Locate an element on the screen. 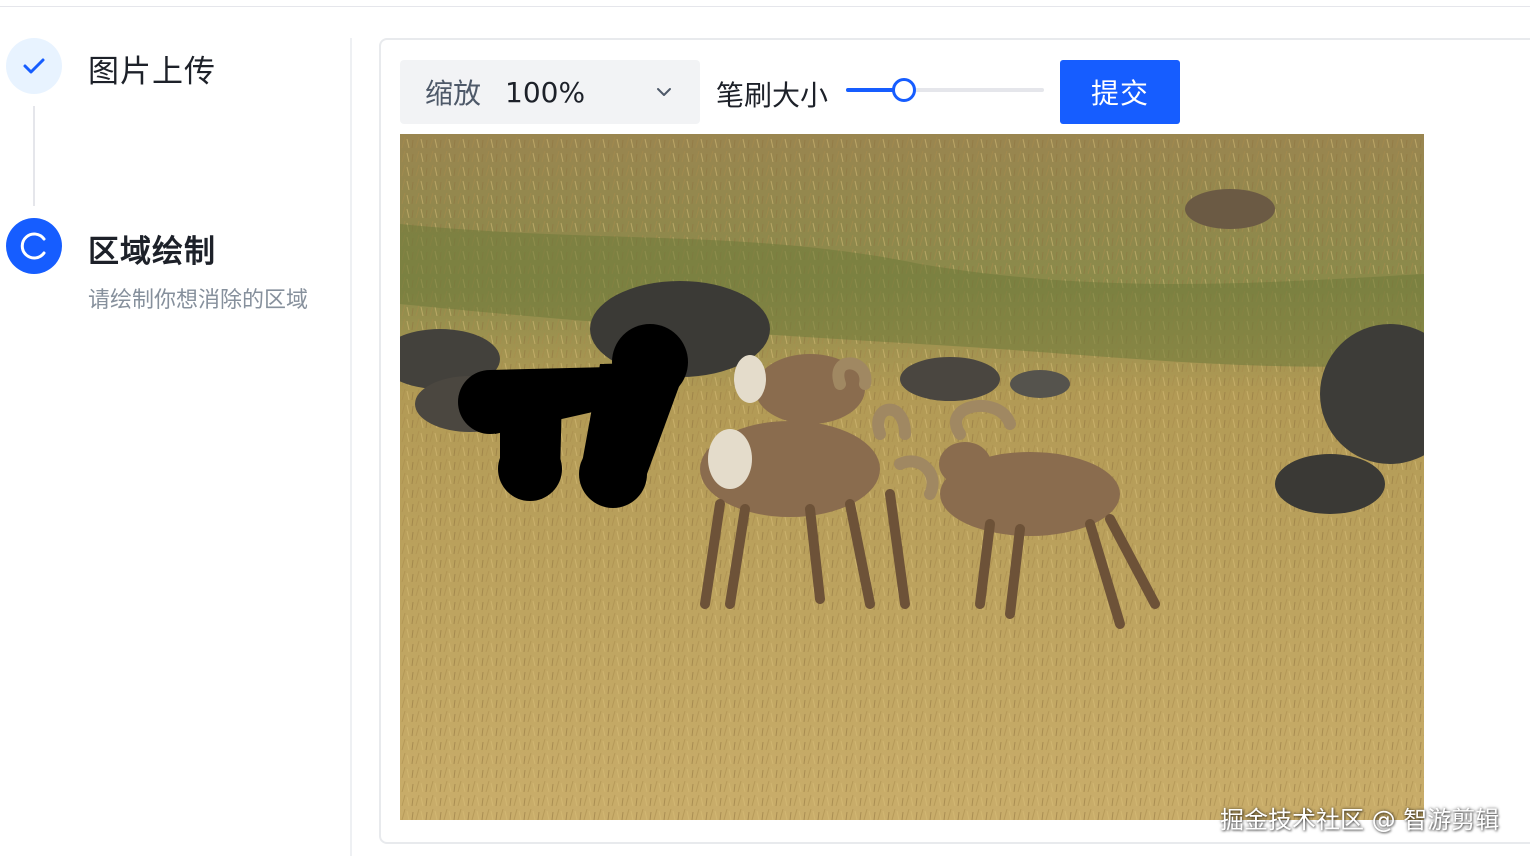 This screenshot has height=856, width=1530. step-draw-title: 区域绘制 is located at coordinates (152, 252).